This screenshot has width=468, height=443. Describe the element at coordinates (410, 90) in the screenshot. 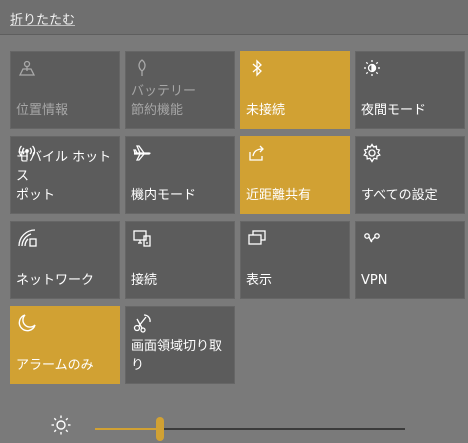

I see `tile-night-light: 夜間モード` at that location.